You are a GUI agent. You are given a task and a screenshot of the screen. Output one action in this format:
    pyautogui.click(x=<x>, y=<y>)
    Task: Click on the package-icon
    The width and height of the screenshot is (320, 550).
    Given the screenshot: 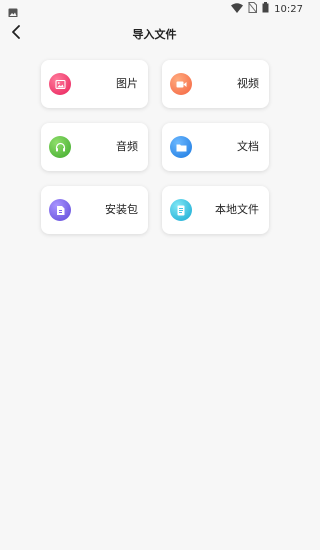 What is the action you would take?
    pyautogui.click(x=60, y=210)
    